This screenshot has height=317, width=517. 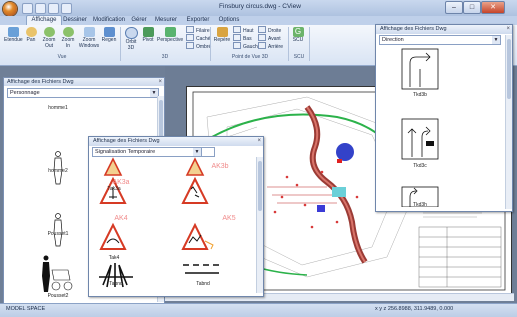 I want to click on shaded-icon, so click(x=190, y=45).